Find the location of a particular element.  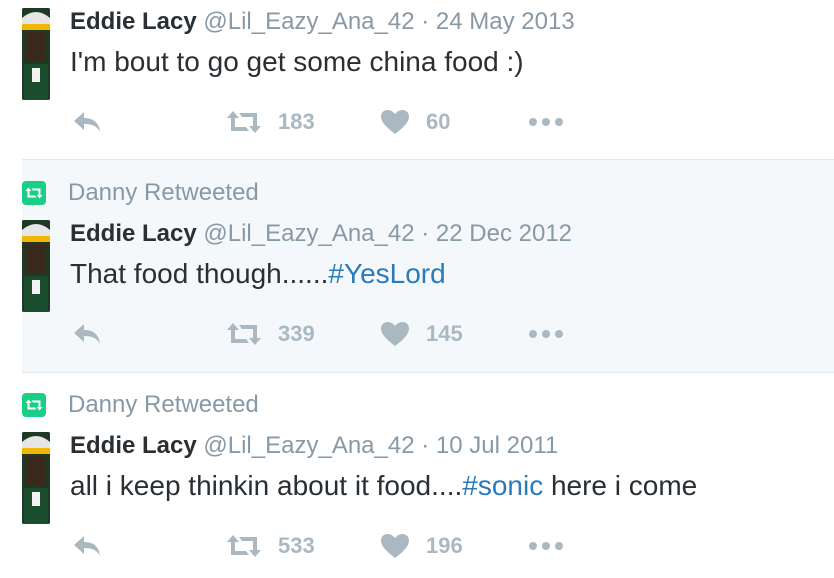

retweet-count: 533 is located at coordinates (296, 545).